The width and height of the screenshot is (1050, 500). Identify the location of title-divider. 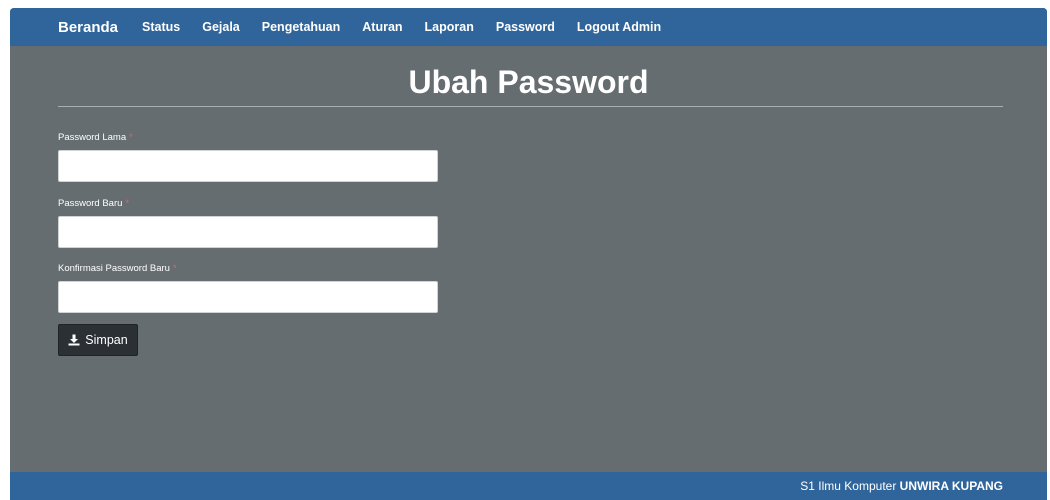
(530, 106).